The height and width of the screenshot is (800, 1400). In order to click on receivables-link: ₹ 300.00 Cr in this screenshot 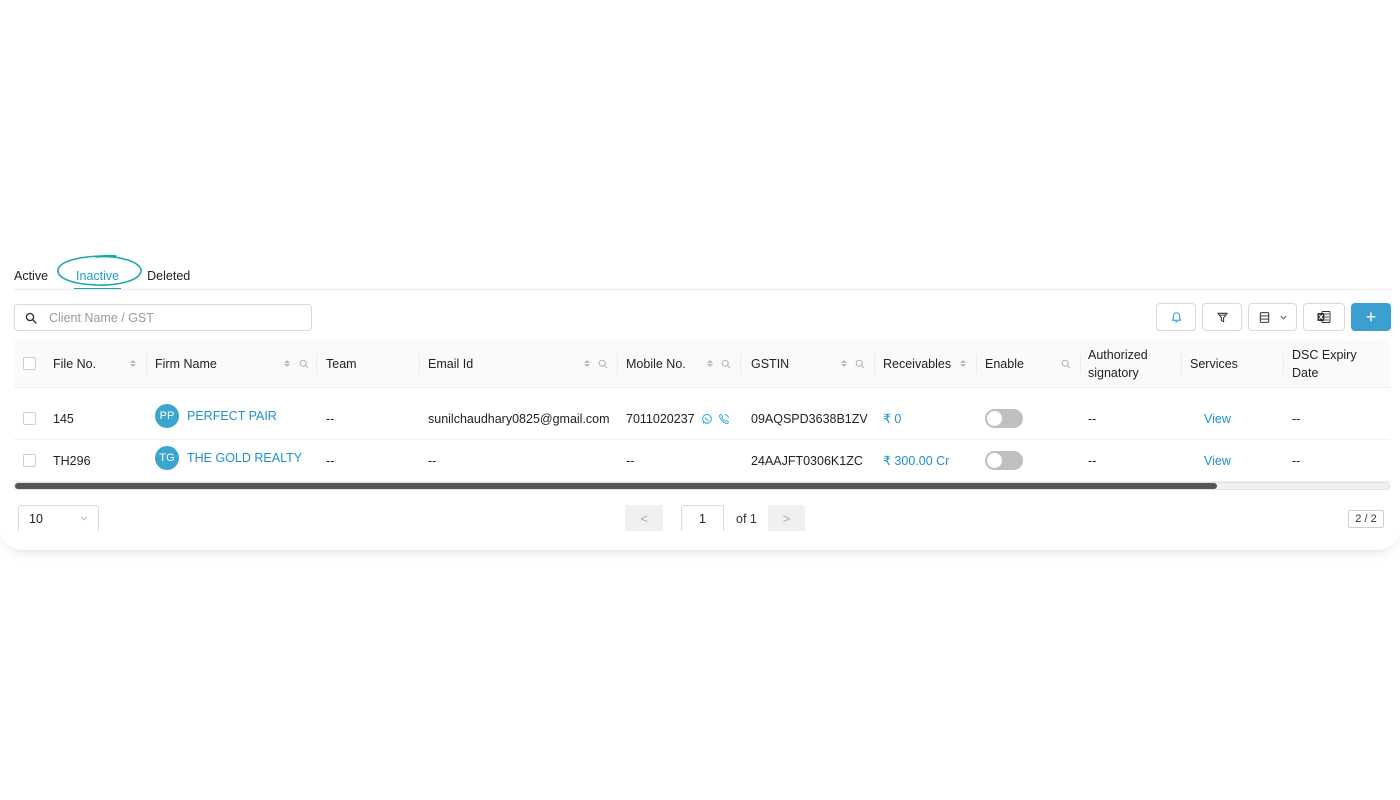, I will do `click(916, 460)`.